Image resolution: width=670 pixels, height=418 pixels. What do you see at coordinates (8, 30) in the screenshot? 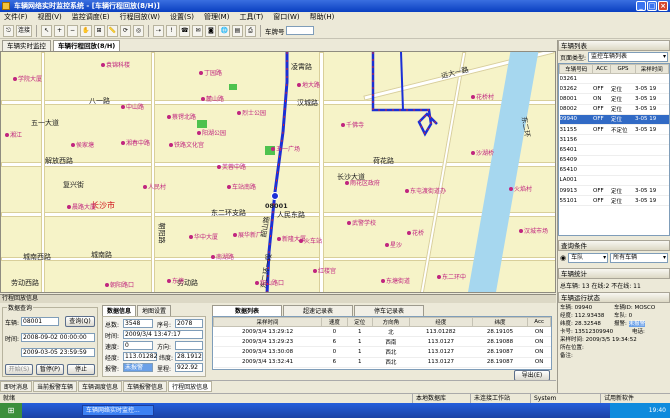
I see `exit-icon: ⎋` at bounding box center [8, 30].